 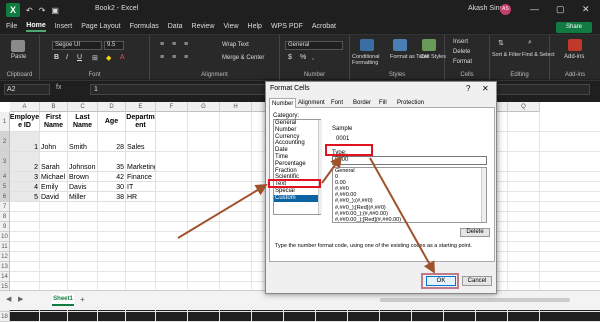 I want to click on category-item: Fraction, so click(x=297, y=171).